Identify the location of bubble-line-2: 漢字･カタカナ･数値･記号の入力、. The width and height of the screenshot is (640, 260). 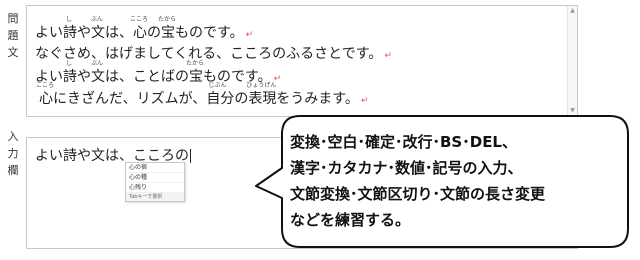
(406, 168).